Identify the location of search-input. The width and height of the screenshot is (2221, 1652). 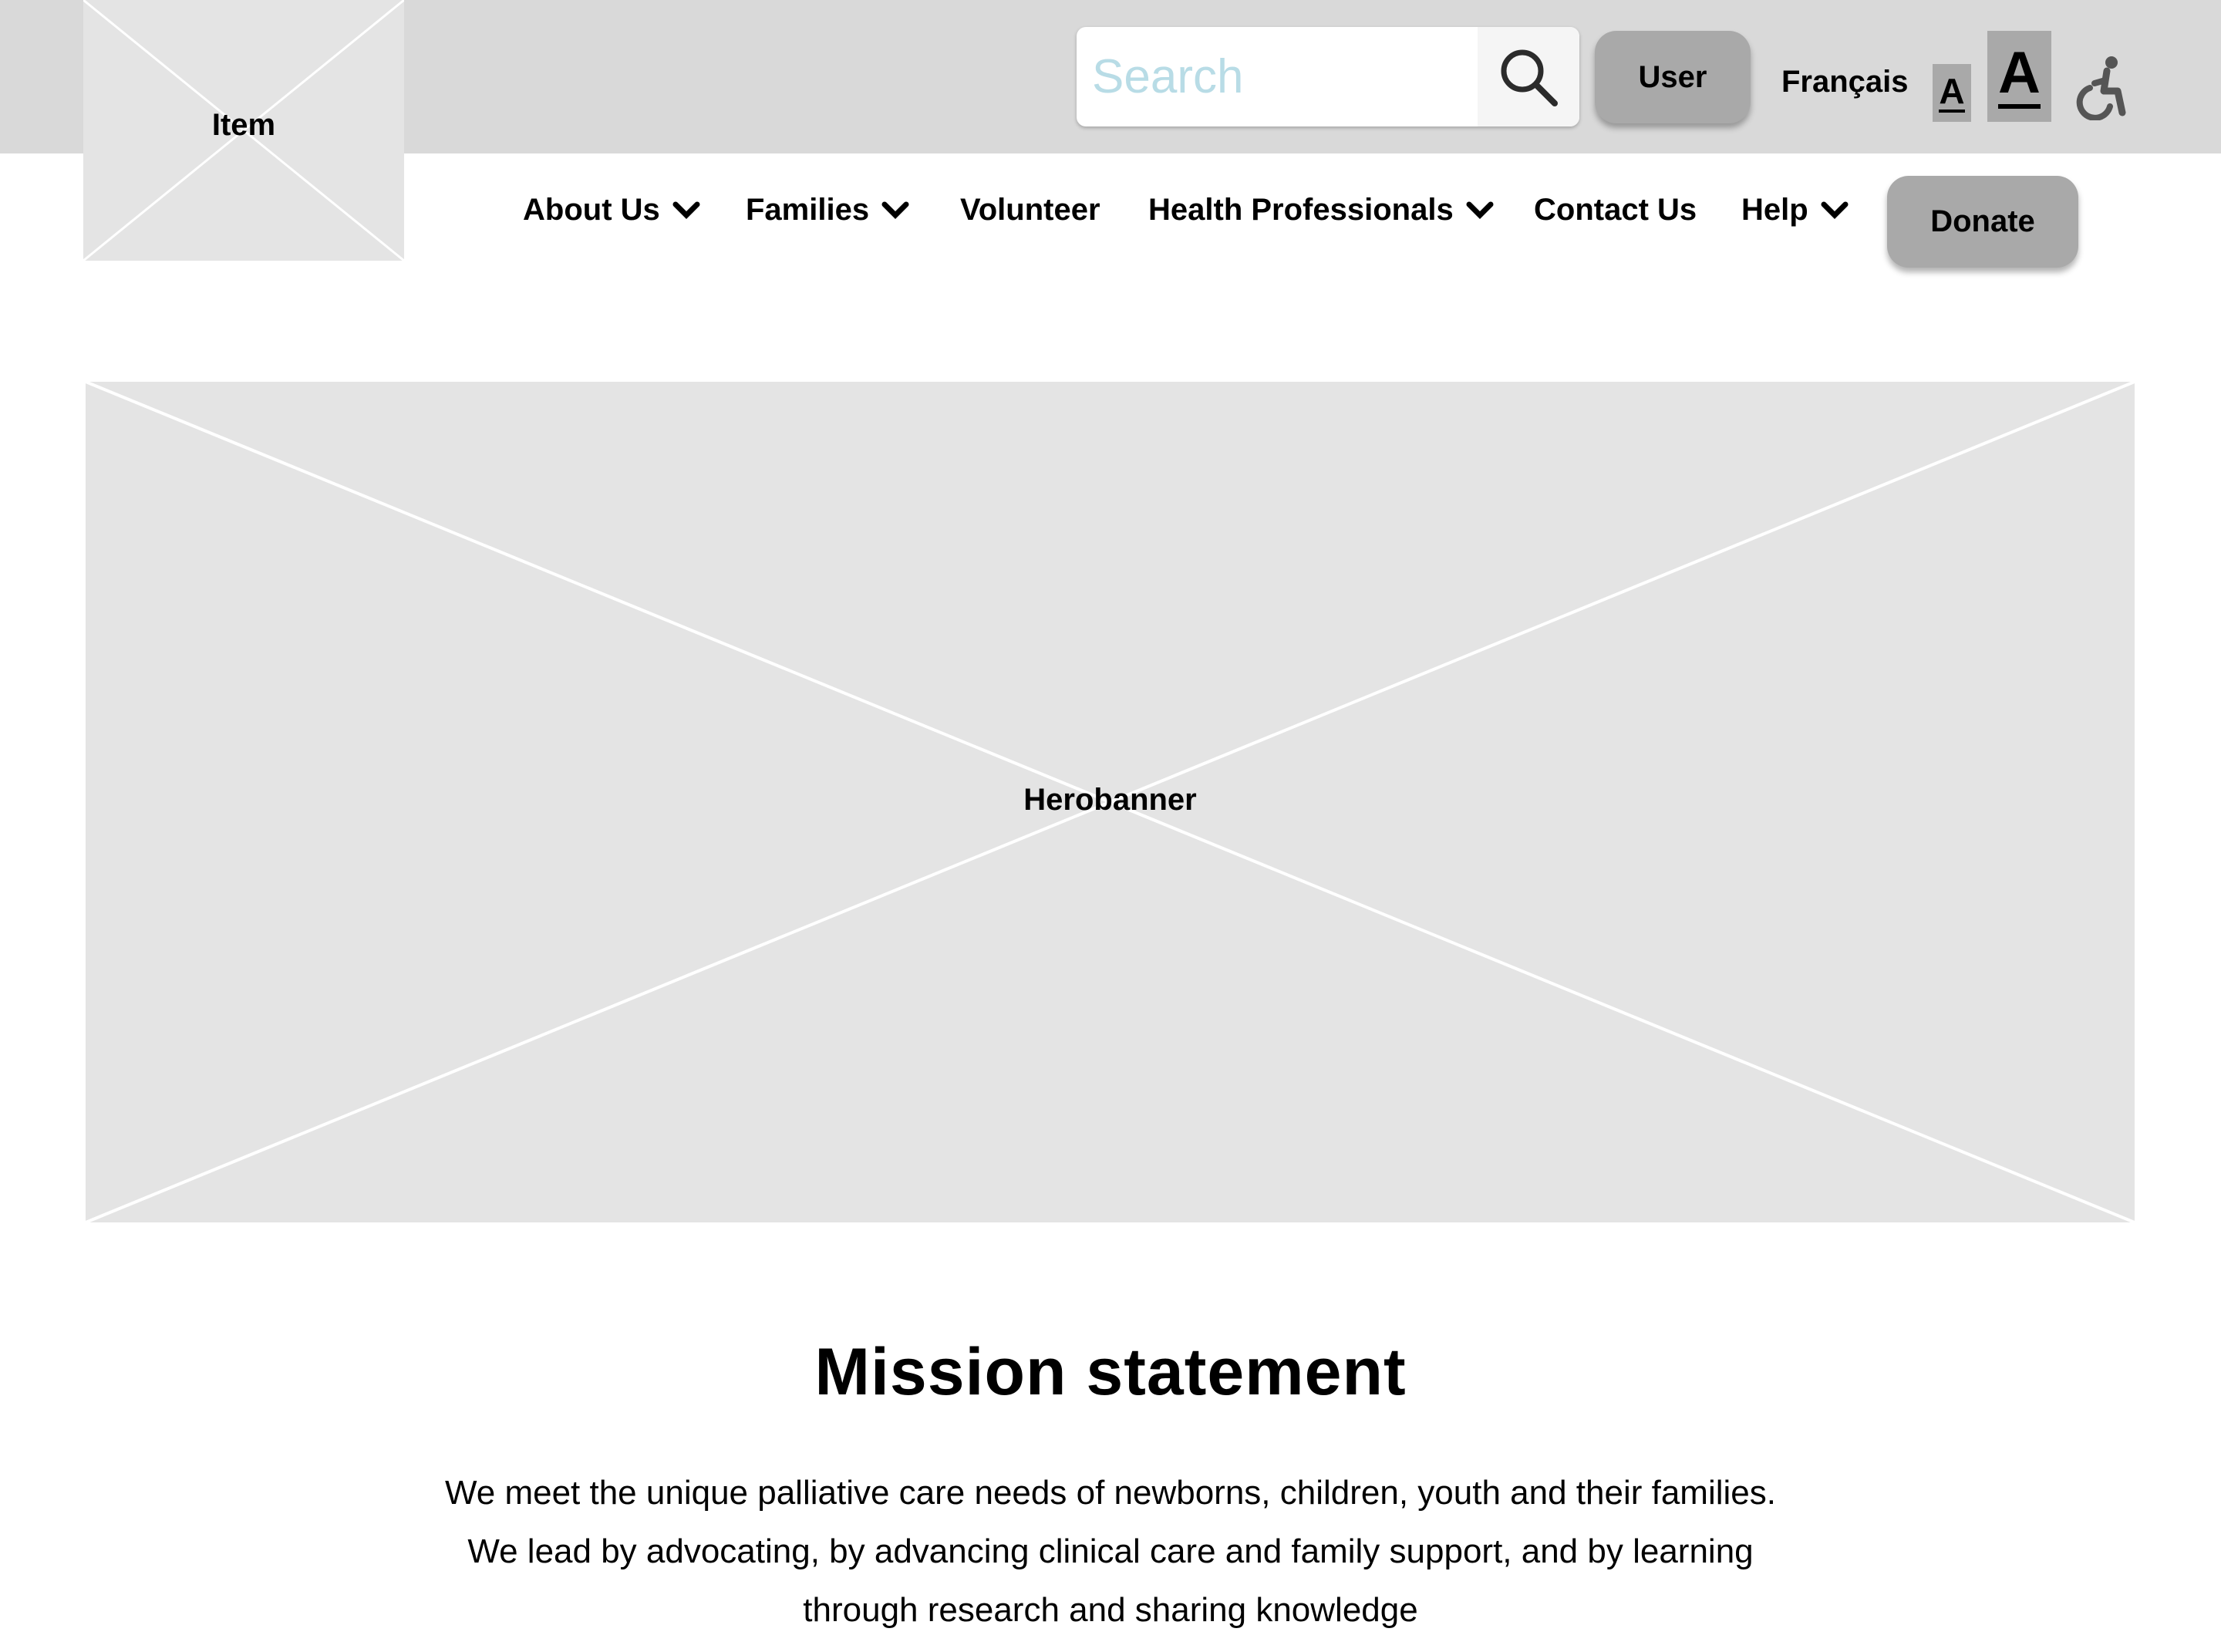
(1277, 77).